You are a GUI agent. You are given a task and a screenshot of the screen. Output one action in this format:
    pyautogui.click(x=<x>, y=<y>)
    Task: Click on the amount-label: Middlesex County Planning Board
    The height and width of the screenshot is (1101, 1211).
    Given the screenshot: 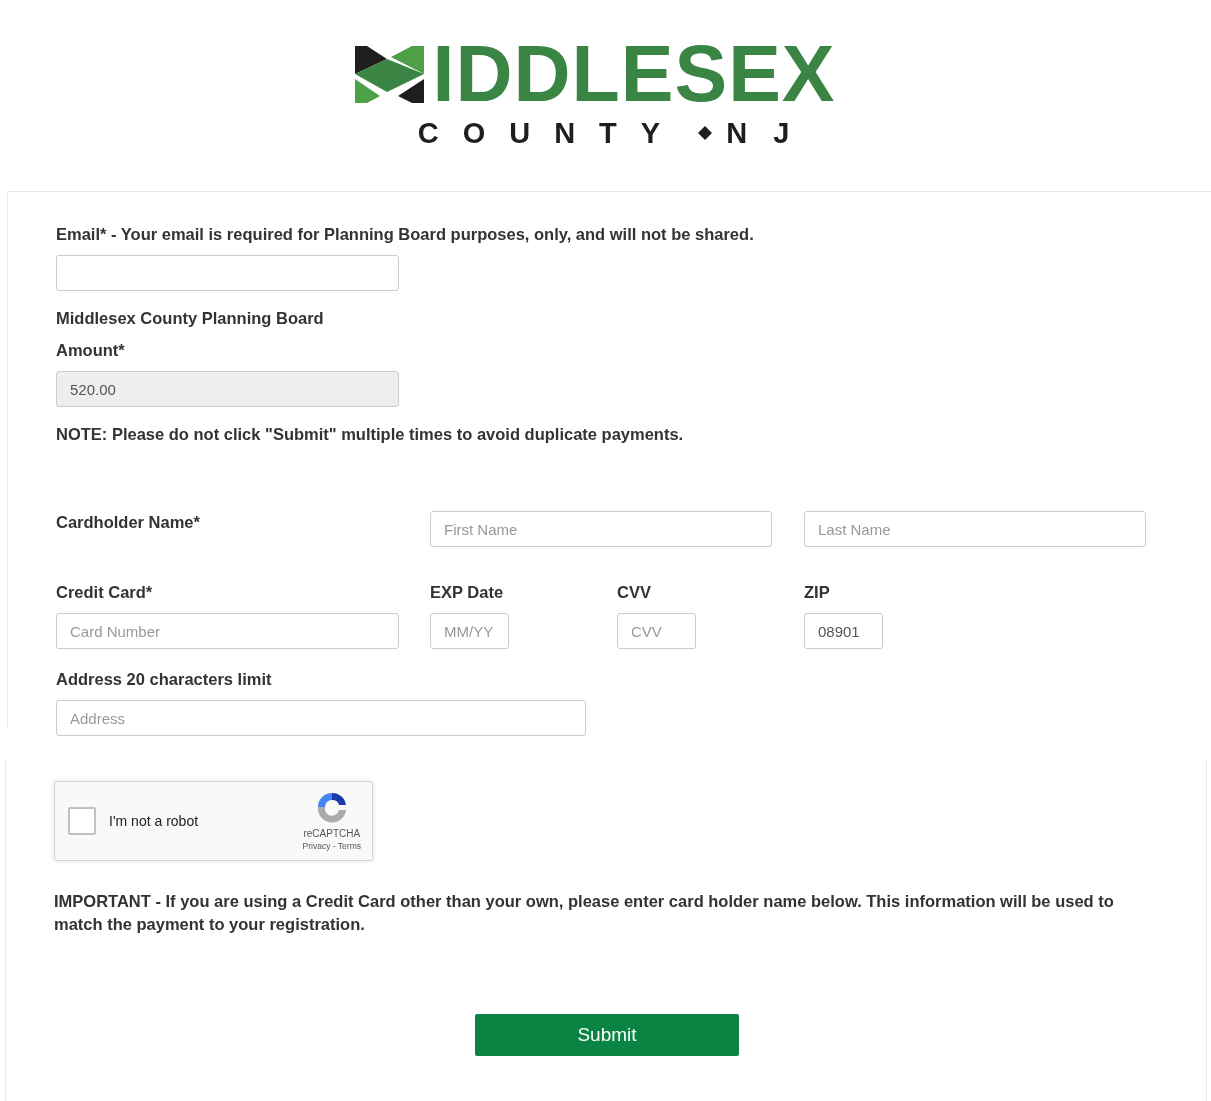 What is the action you would take?
    pyautogui.click(x=190, y=318)
    